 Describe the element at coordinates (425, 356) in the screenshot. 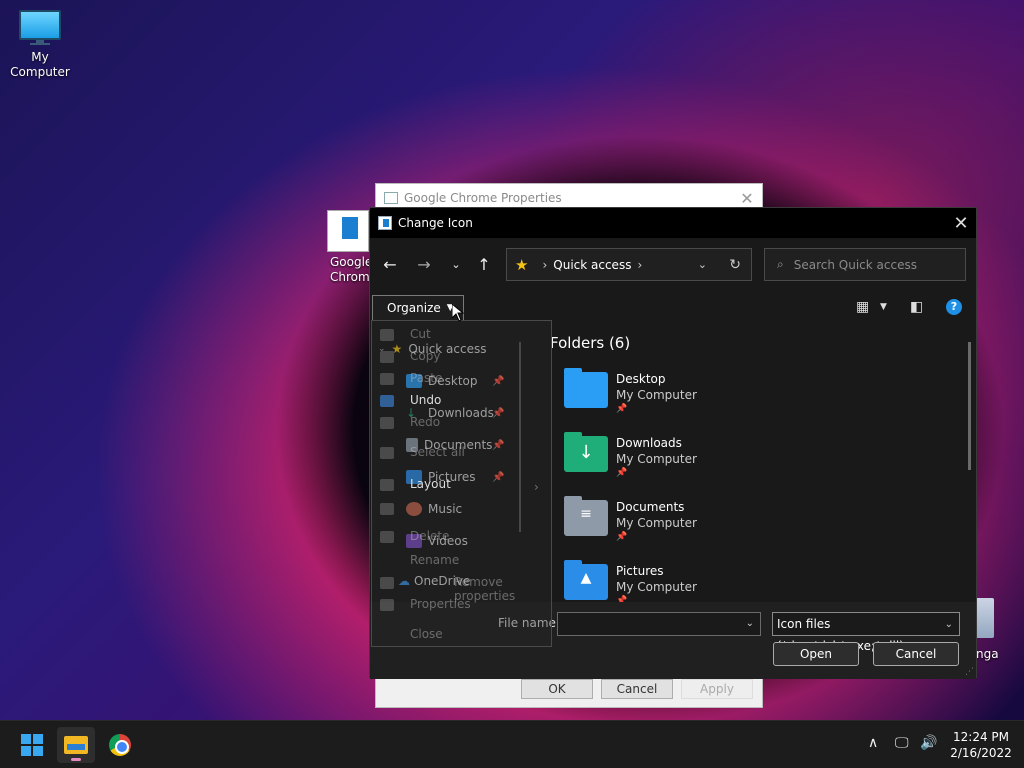

I see `menu-item-copy: Copy` at that location.